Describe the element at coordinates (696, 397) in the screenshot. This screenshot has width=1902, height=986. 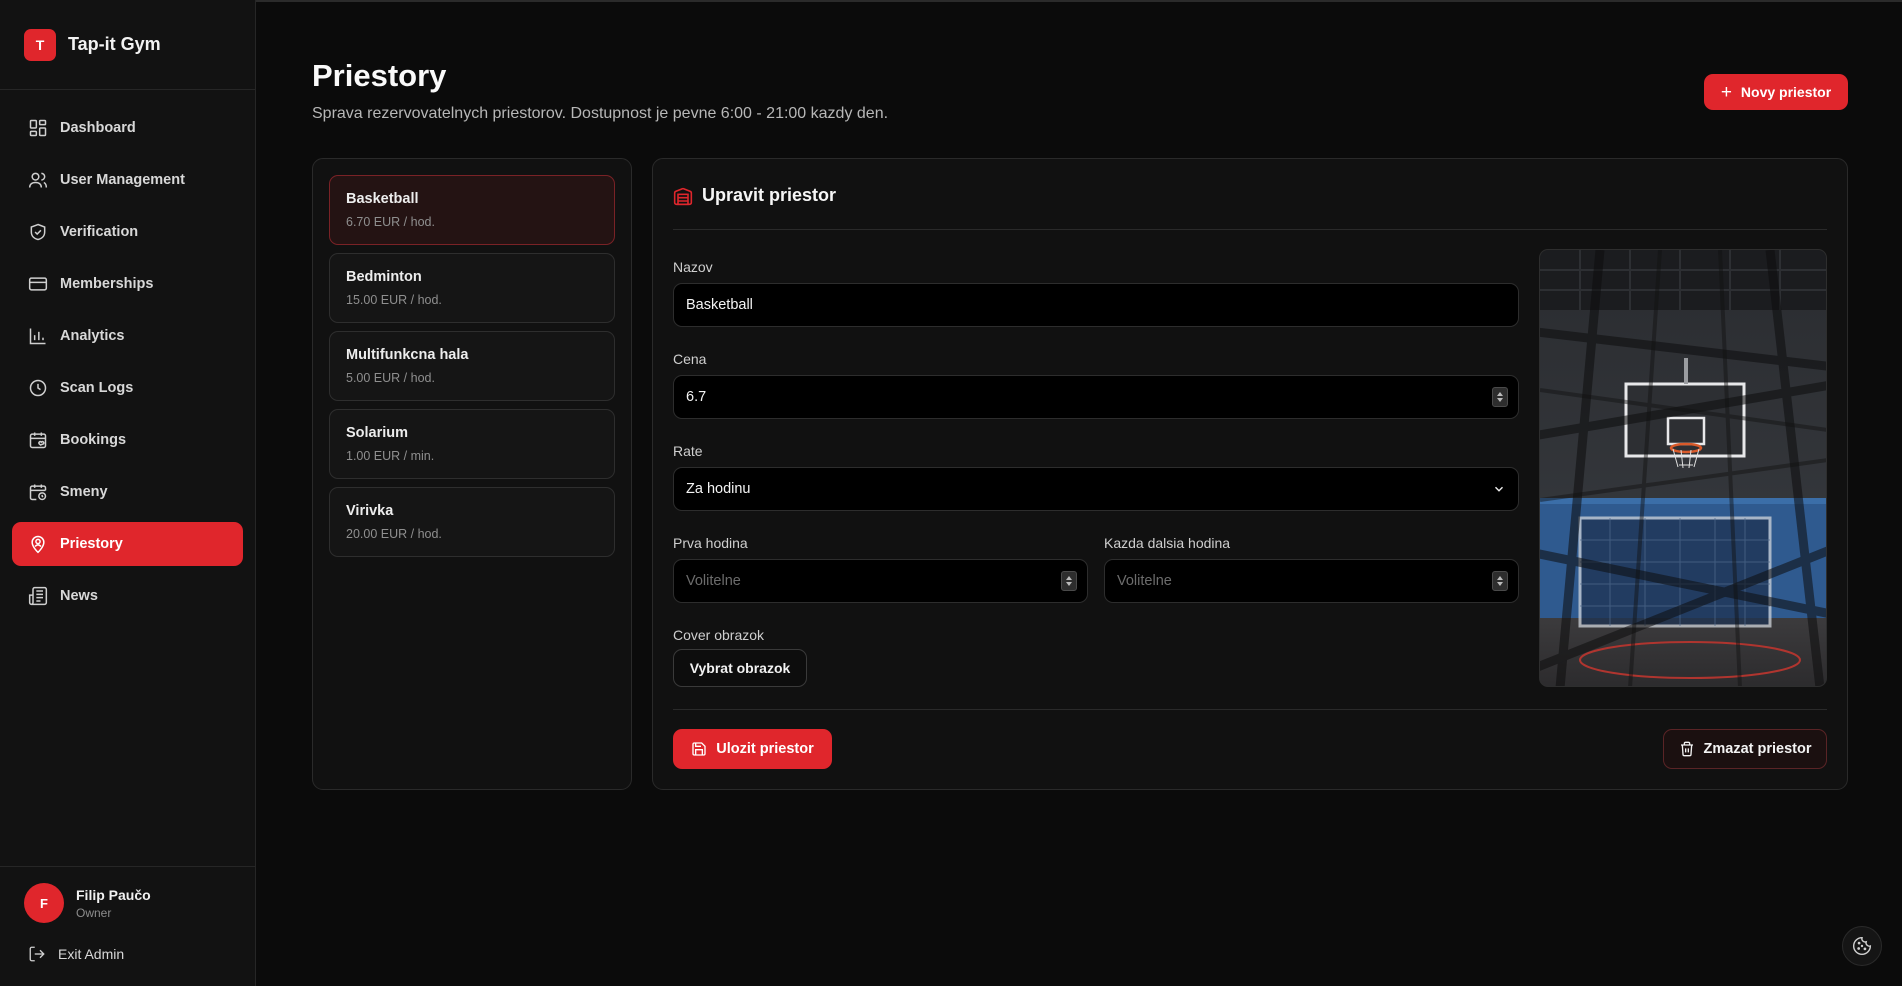
I see `price-value: 6.7` at that location.